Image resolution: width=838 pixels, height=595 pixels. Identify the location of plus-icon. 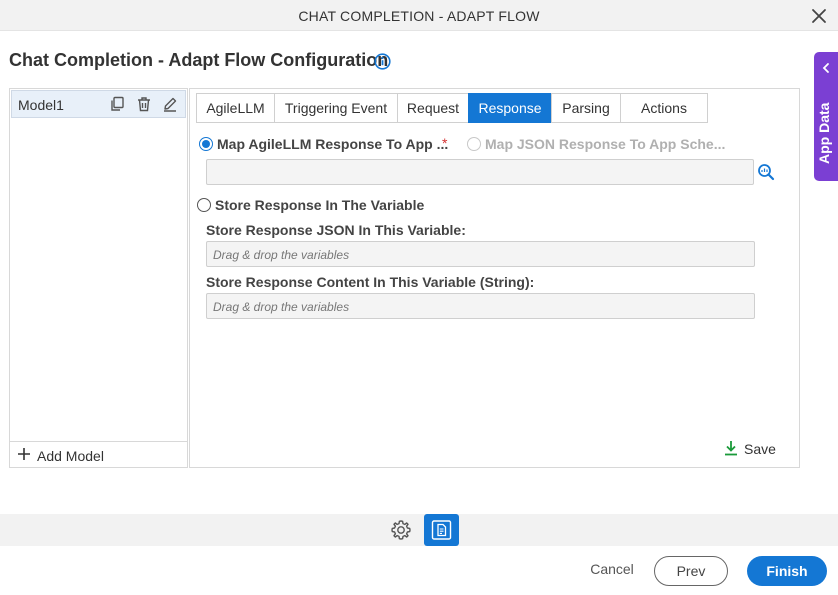
(24, 454).